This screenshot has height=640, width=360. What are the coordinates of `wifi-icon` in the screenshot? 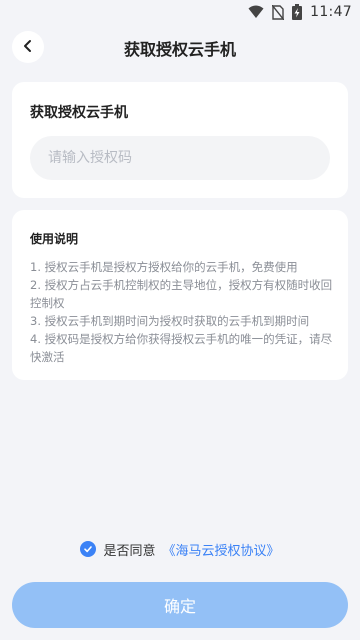 It's located at (256, 12).